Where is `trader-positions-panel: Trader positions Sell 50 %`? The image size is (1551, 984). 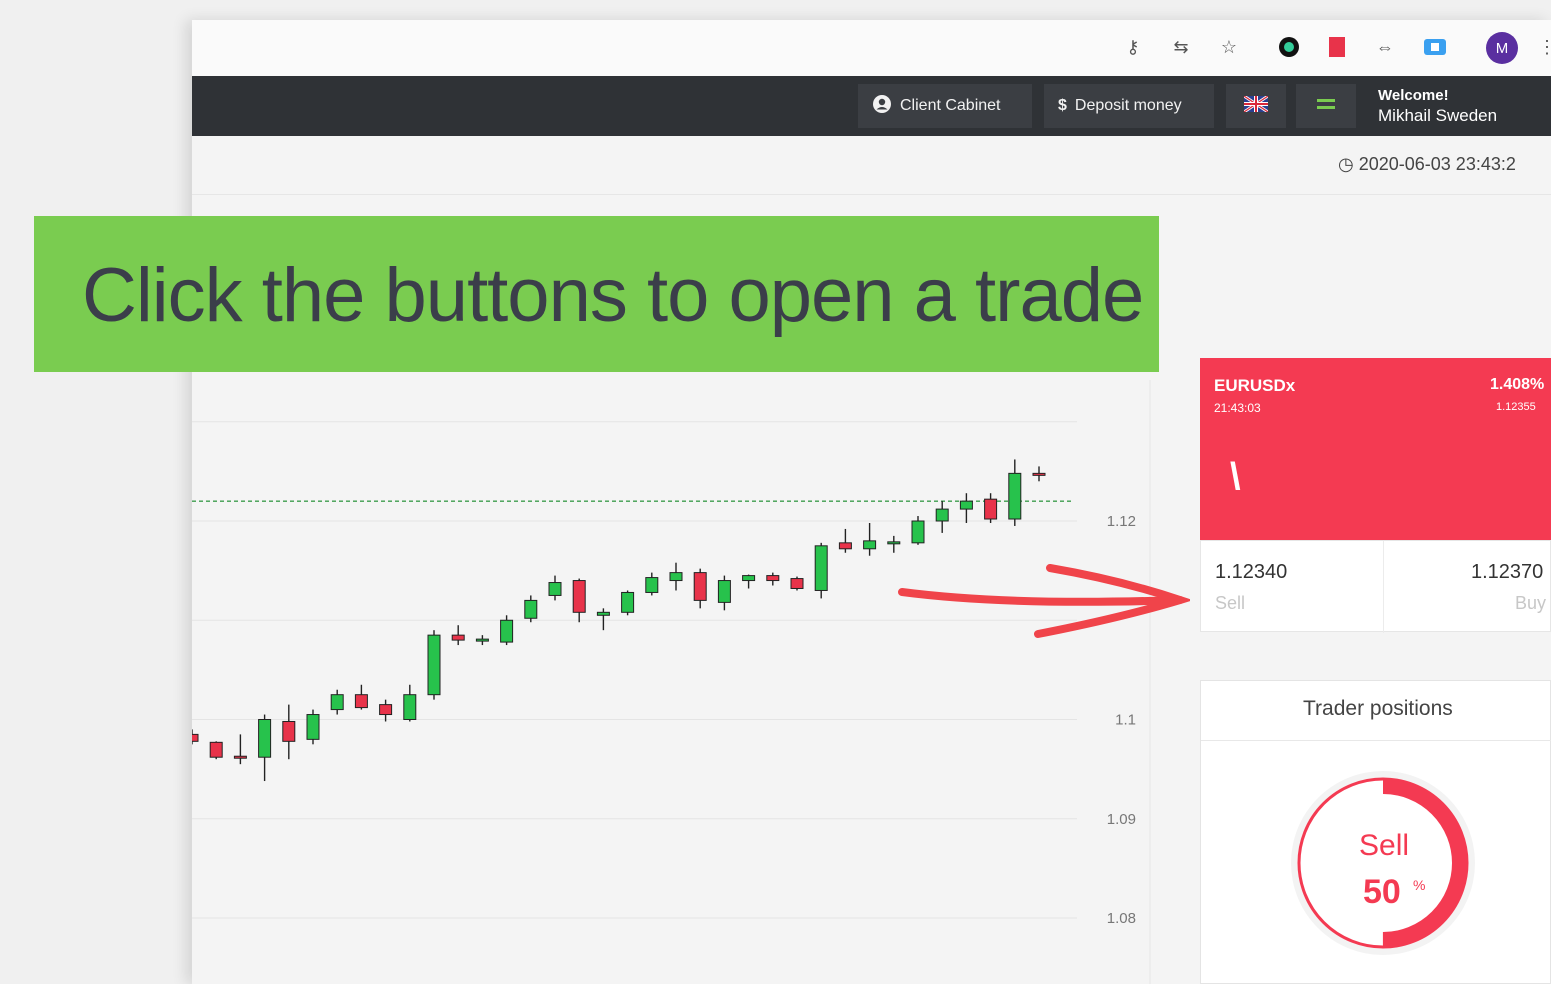
trader-positions-panel: Trader positions Sell 50 % is located at coordinates (1375, 832).